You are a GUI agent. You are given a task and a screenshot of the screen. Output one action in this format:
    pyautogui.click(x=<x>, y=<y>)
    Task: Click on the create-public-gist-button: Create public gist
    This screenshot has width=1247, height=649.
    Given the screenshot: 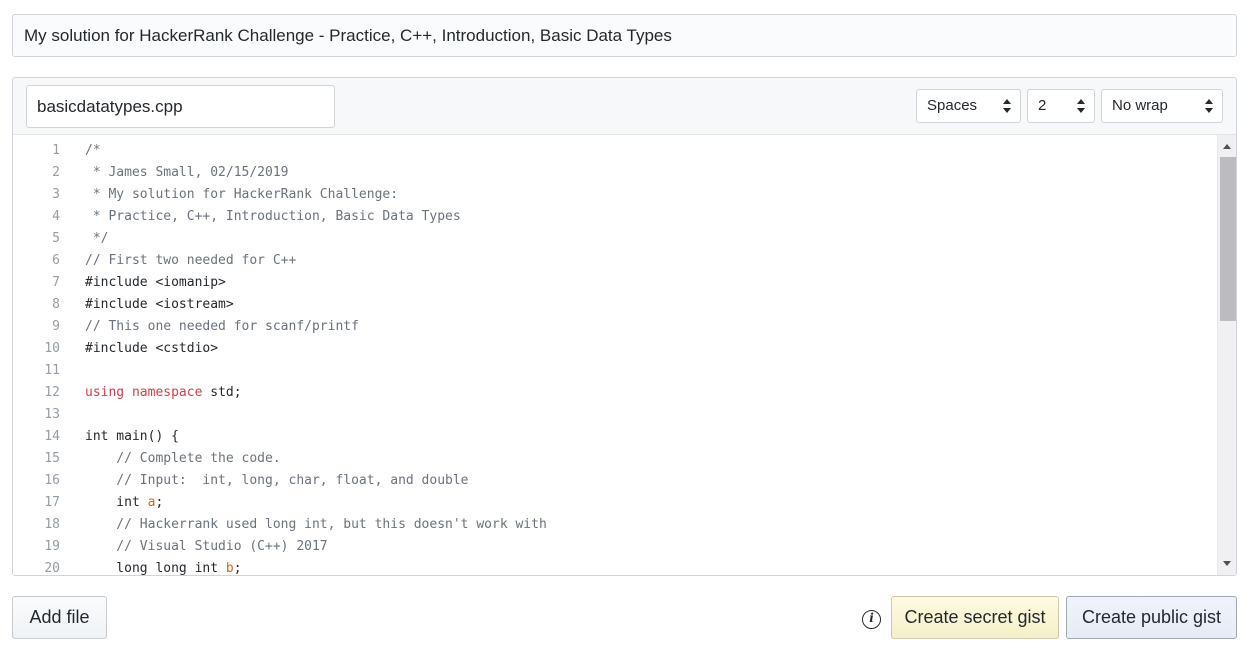 What is the action you would take?
    pyautogui.click(x=1151, y=617)
    